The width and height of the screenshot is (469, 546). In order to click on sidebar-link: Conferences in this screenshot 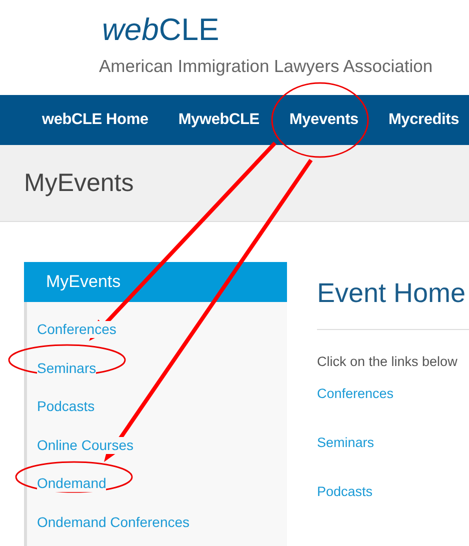, I will do `click(76, 329)`.